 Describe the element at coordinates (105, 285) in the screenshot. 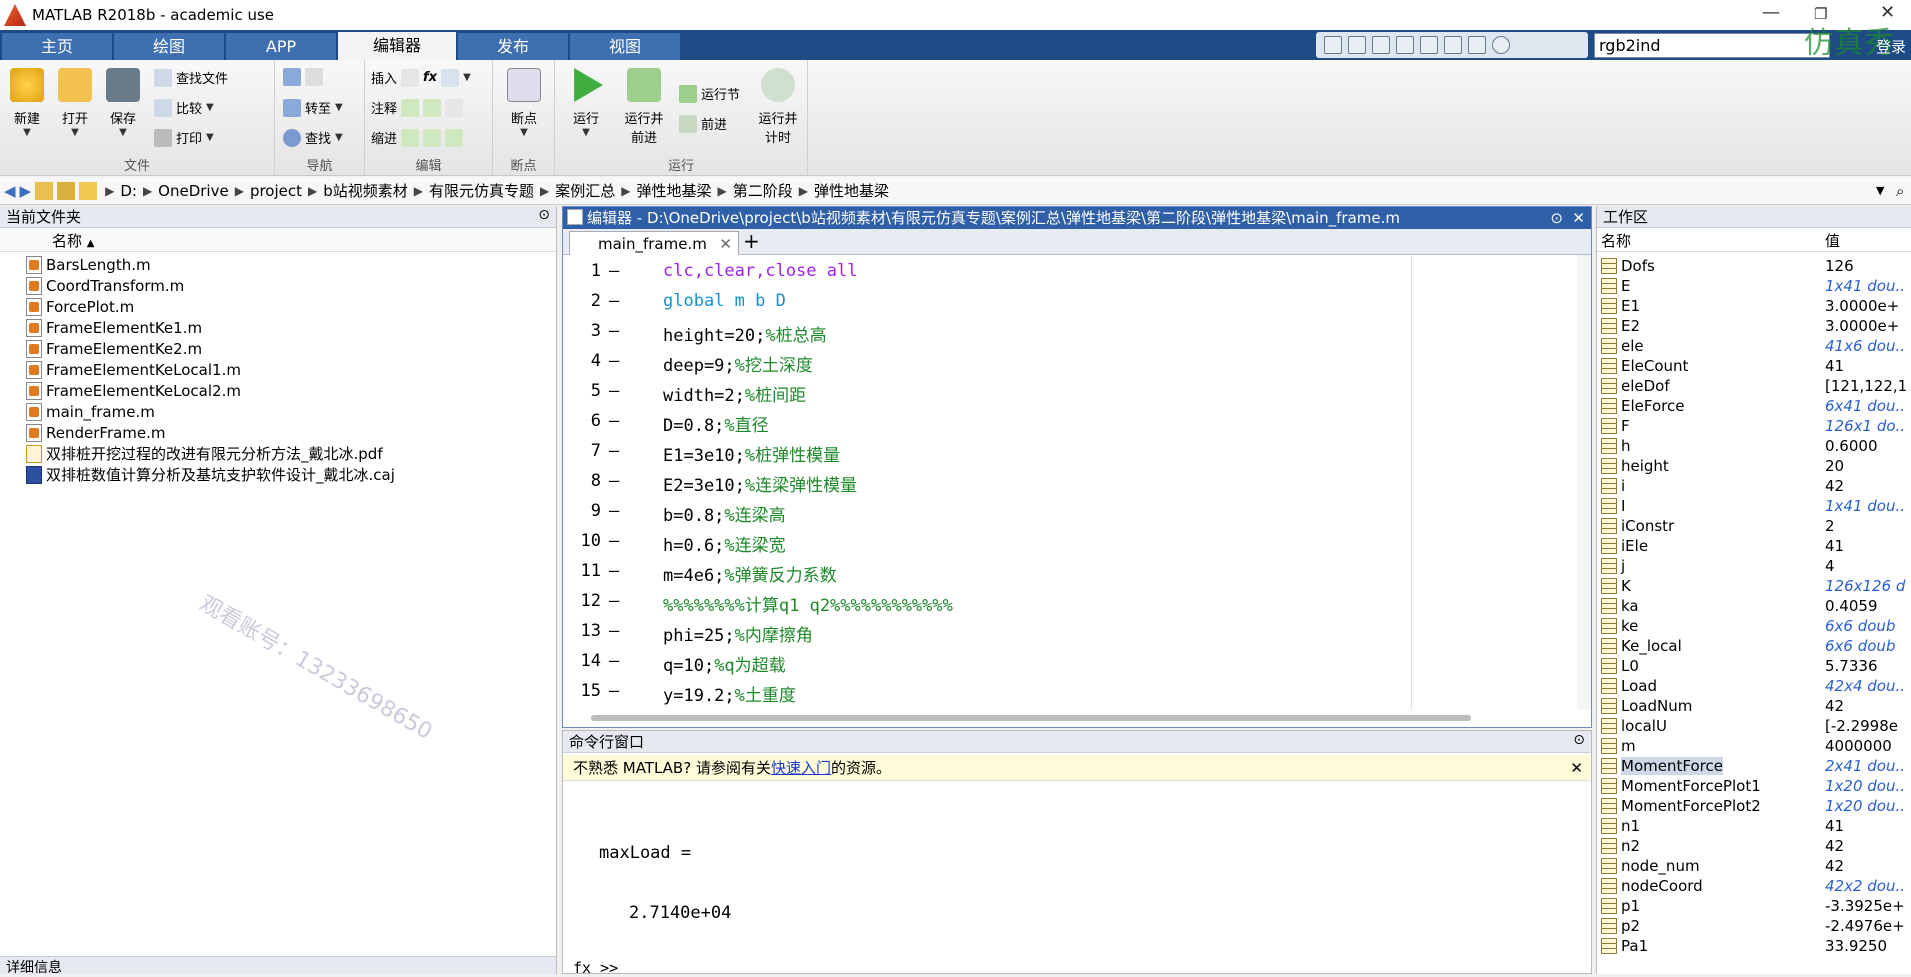

I see `file-item: CoordTransform.m` at that location.